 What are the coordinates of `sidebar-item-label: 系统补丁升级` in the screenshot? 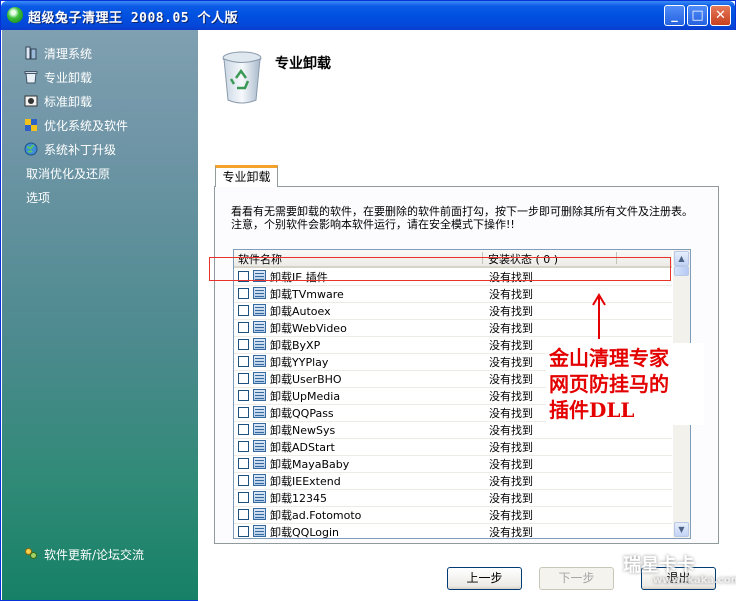 It's located at (80, 150).